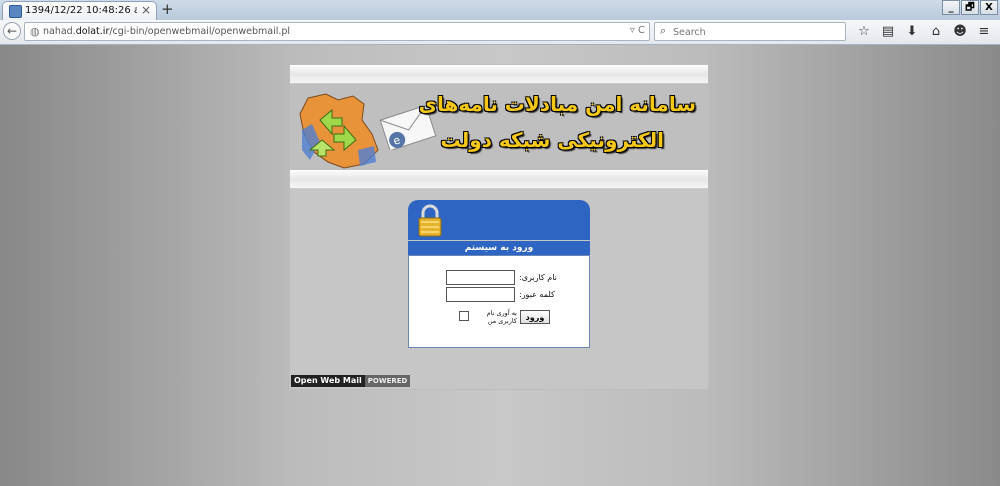 This screenshot has width=1000, height=486. What do you see at coordinates (663, 30) in the screenshot?
I see `search-icon: ⌕` at bounding box center [663, 30].